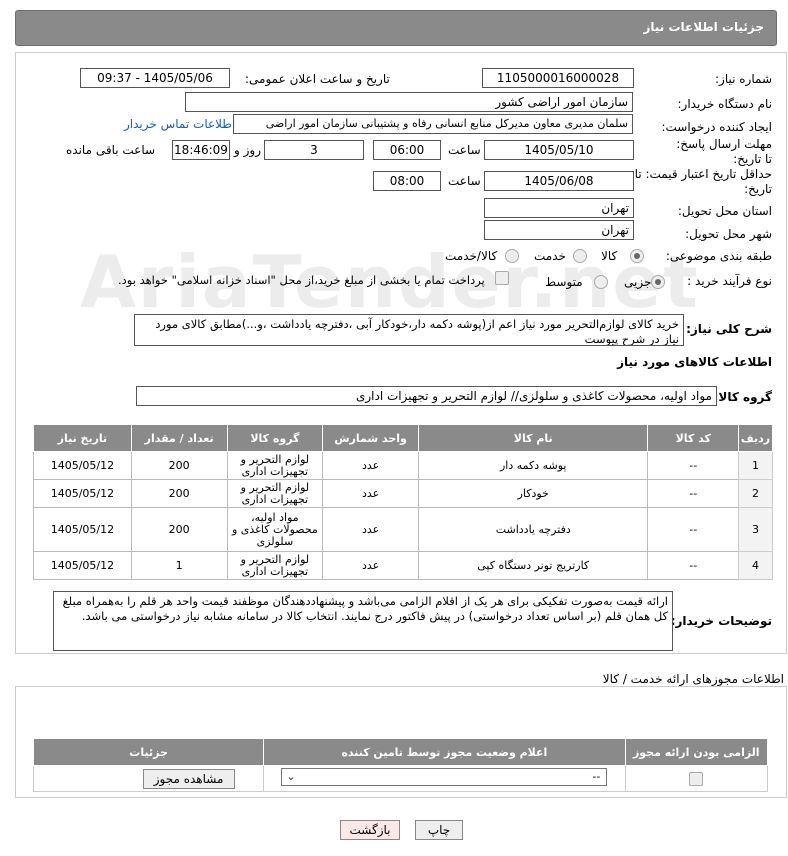  What do you see at coordinates (694, 362) in the screenshot?
I see `goods-section-title: اطلاعات کالاهای مورد نیاز` at bounding box center [694, 362].